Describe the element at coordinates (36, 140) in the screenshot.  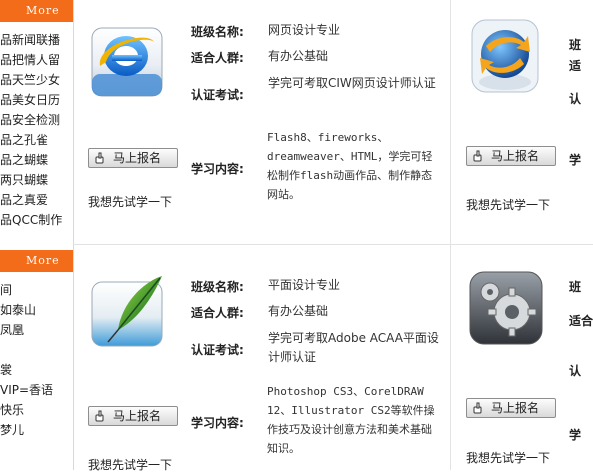
I see `list-item: 品之孔雀` at that location.